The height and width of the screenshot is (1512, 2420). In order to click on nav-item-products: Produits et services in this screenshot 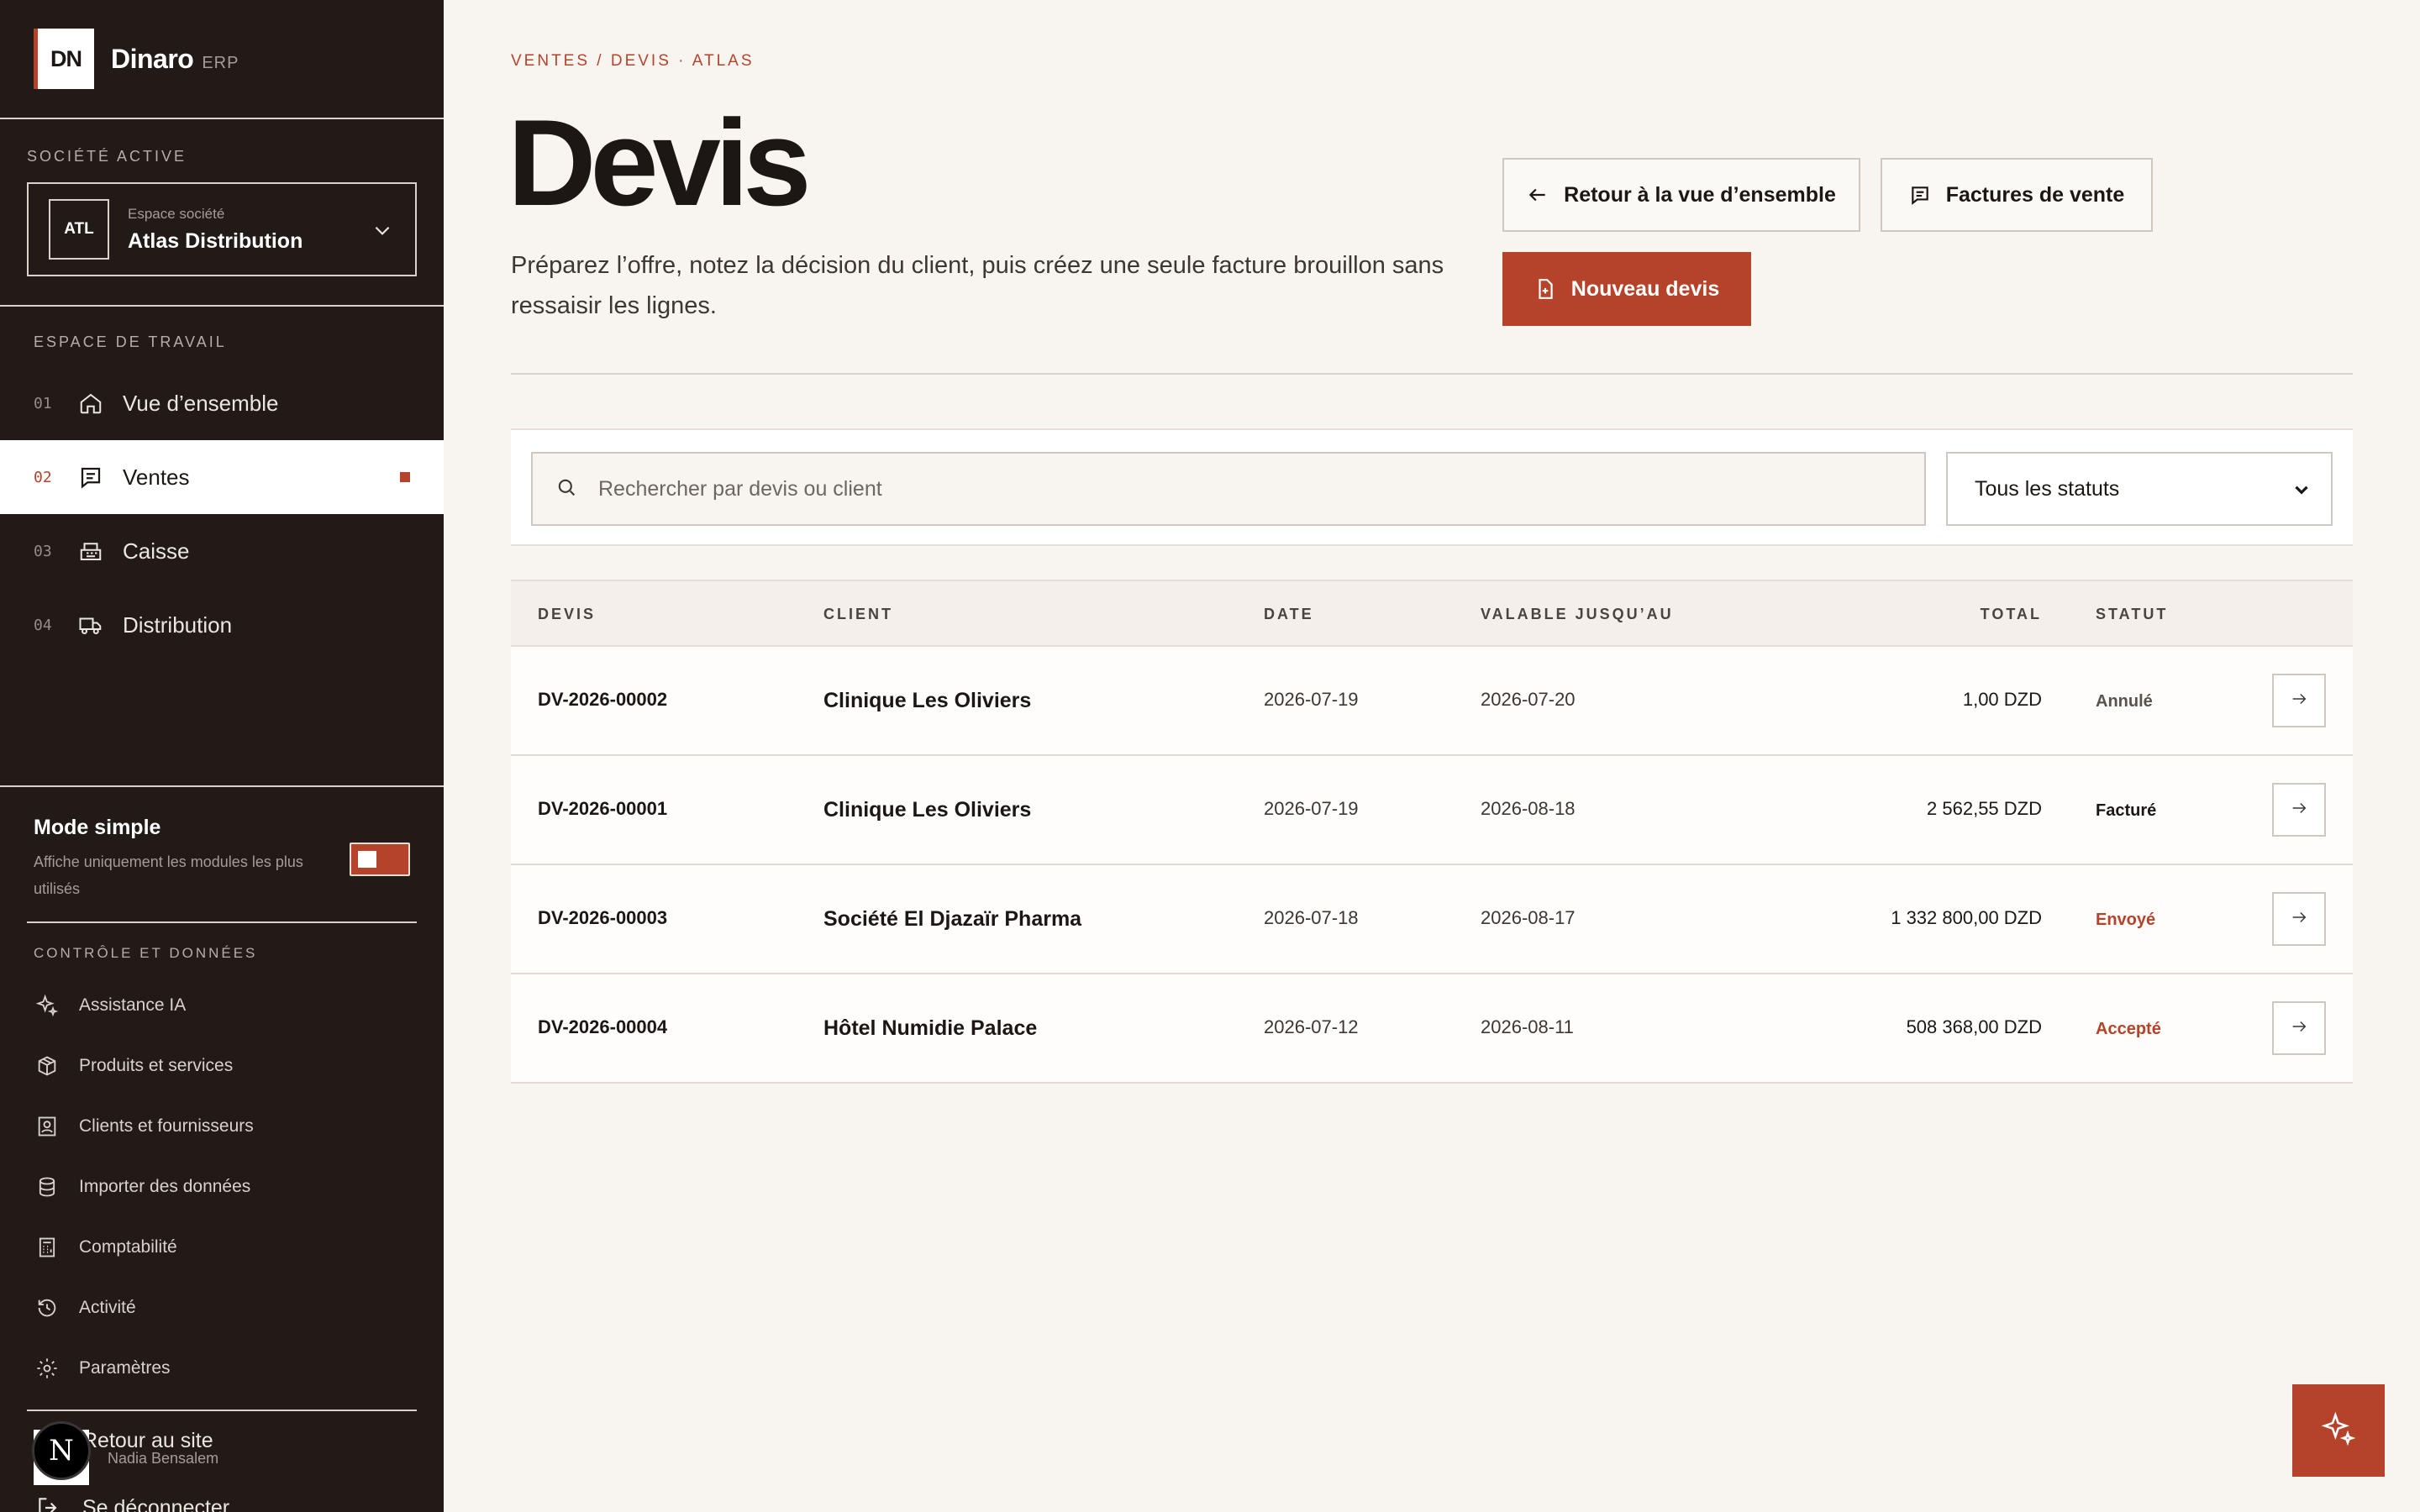, I will do `click(222, 1066)`.